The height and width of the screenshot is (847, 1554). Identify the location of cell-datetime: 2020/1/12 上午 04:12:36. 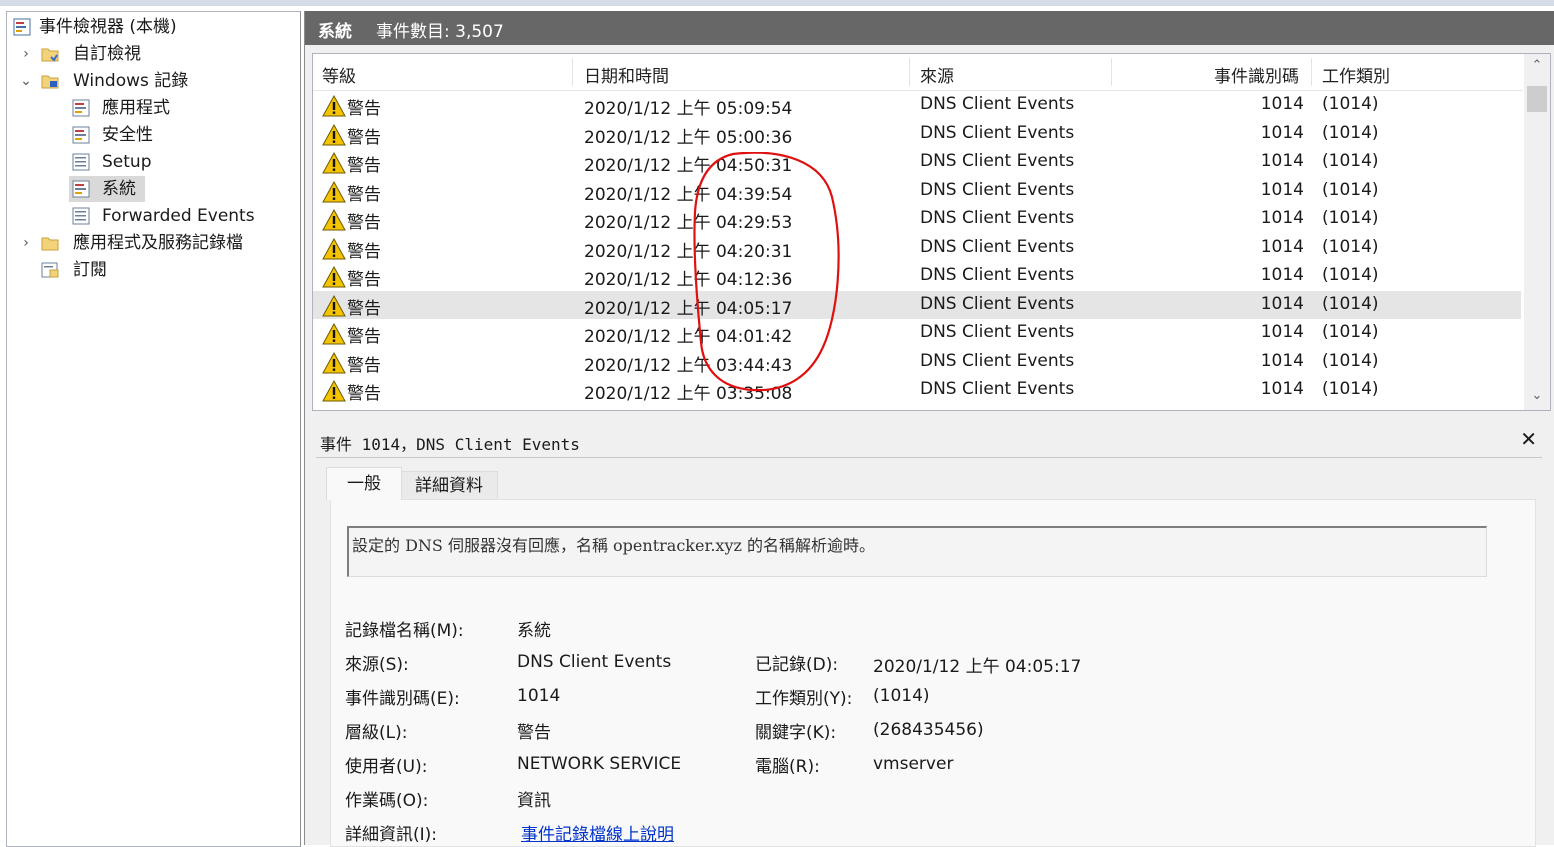
(688, 280).